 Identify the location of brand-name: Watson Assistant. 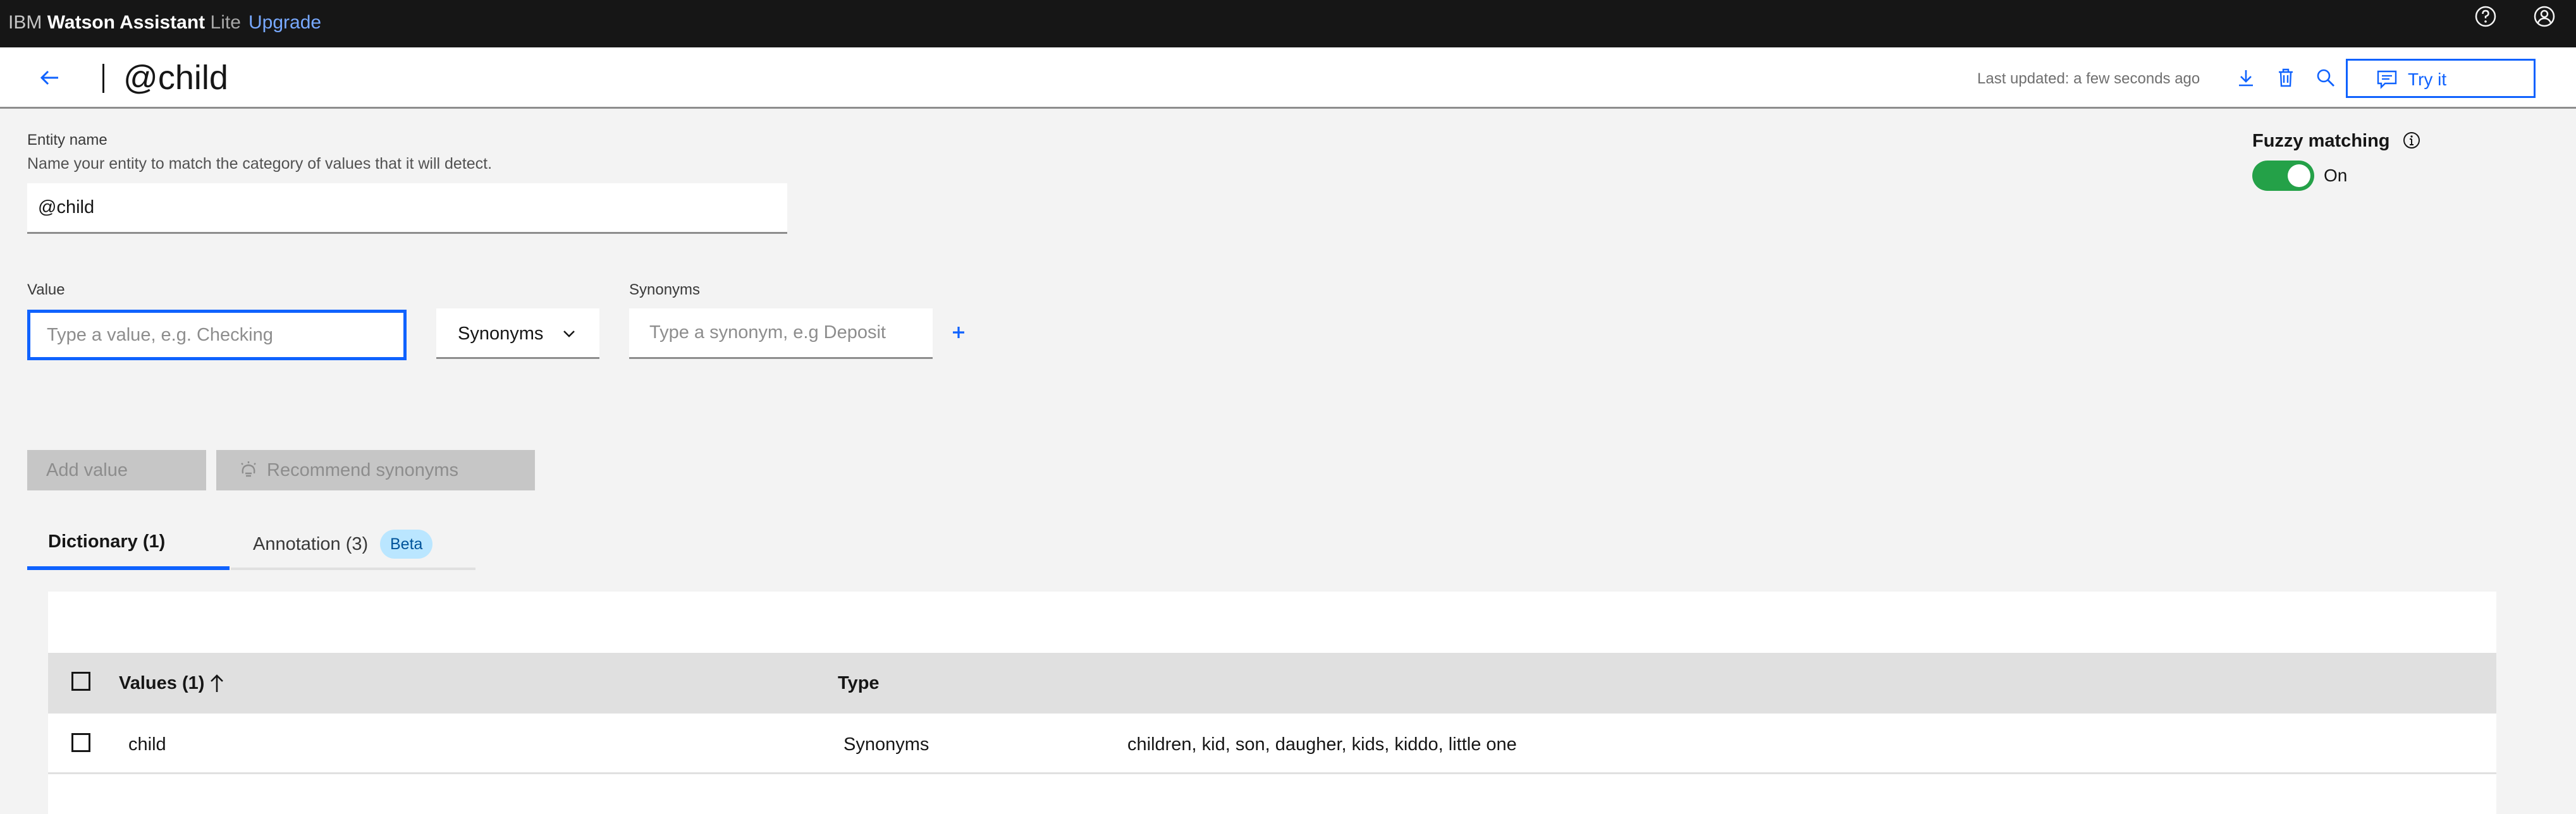
(126, 22).